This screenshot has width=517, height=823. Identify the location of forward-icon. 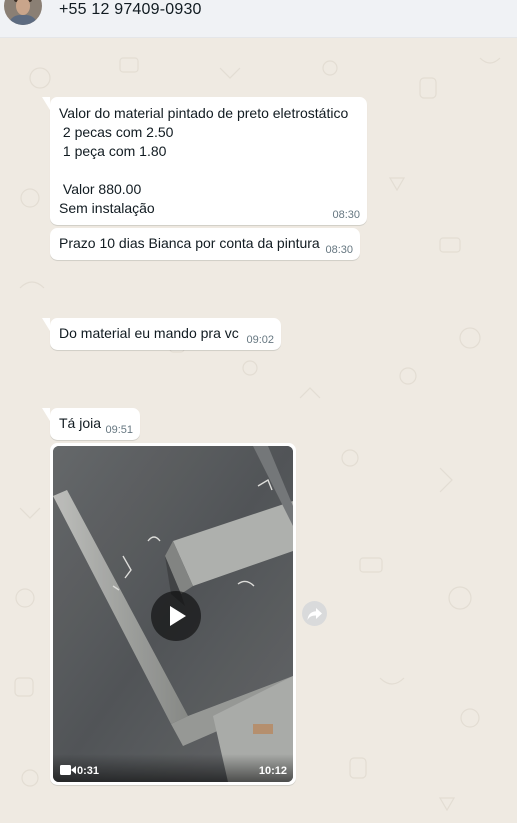
(314, 614).